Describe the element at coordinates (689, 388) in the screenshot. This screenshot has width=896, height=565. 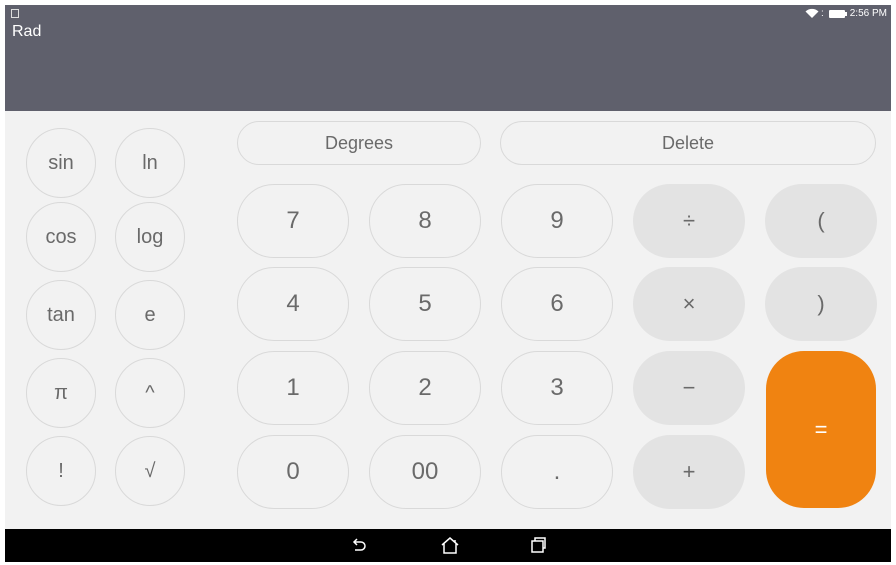
I see `minus-button: −` at that location.